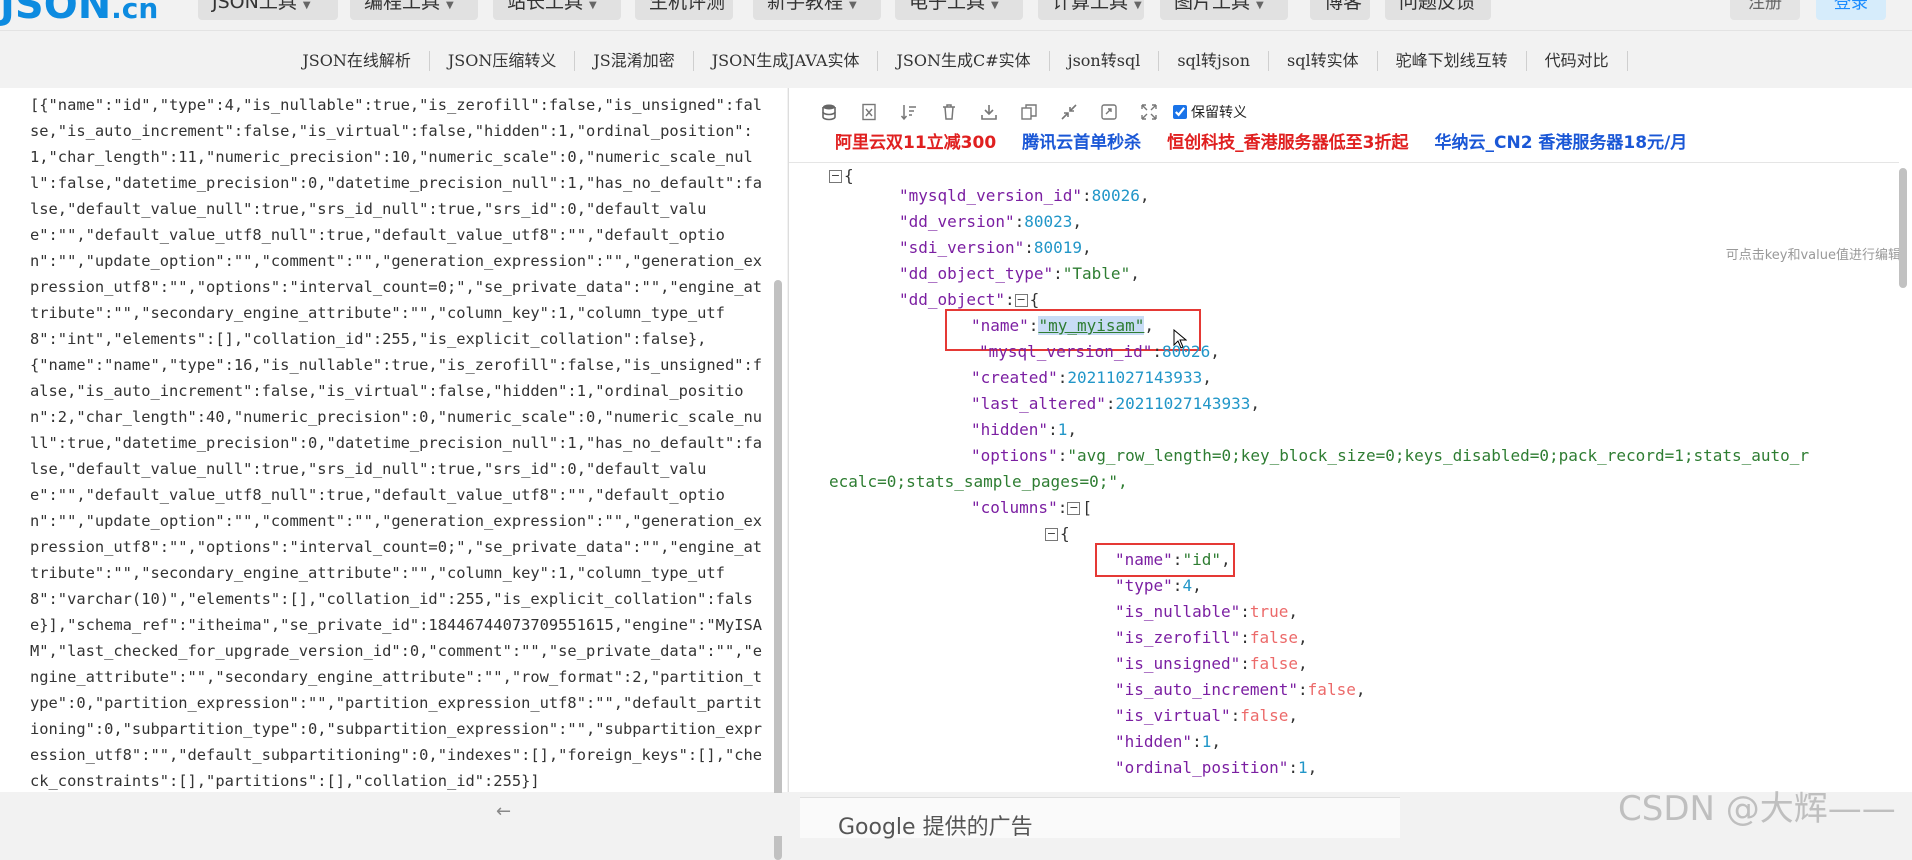 The height and width of the screenshot is (860, 1912). I want to click on tree-value: 80019, so click(1058, 247).